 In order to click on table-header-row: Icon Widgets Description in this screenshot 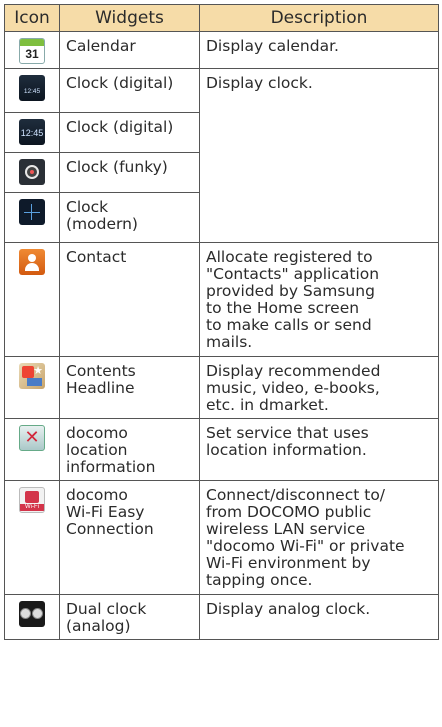, I will do `click(221, 18)`.